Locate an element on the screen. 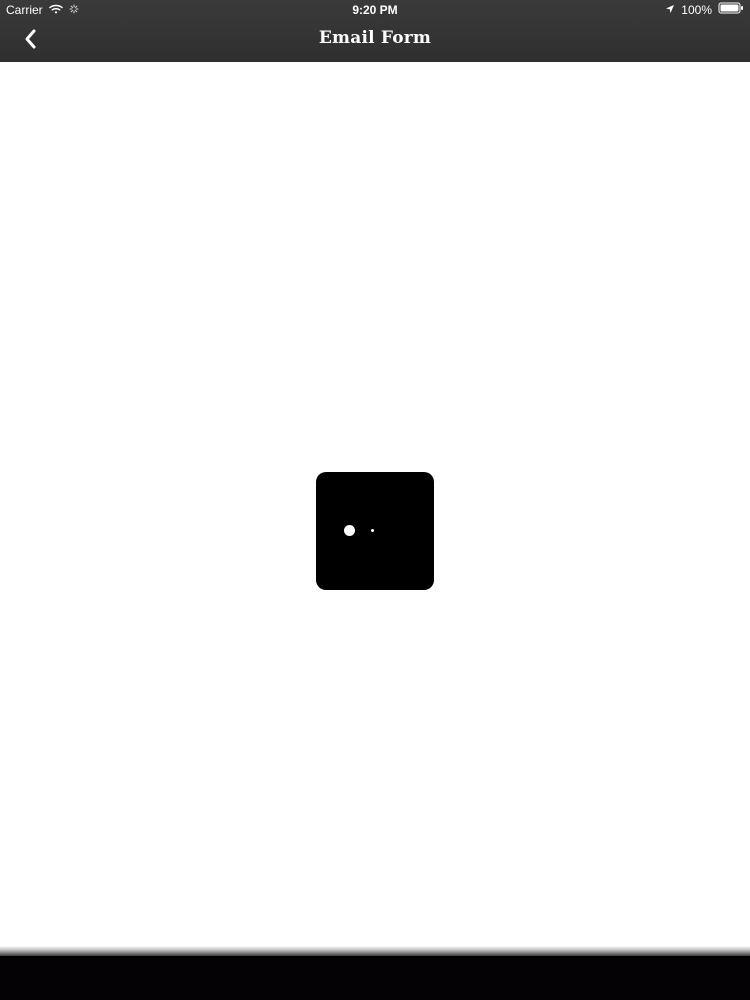 This screenshot has height=1000, width=750. page-title: Email Form is located at coordinates (375, 38).